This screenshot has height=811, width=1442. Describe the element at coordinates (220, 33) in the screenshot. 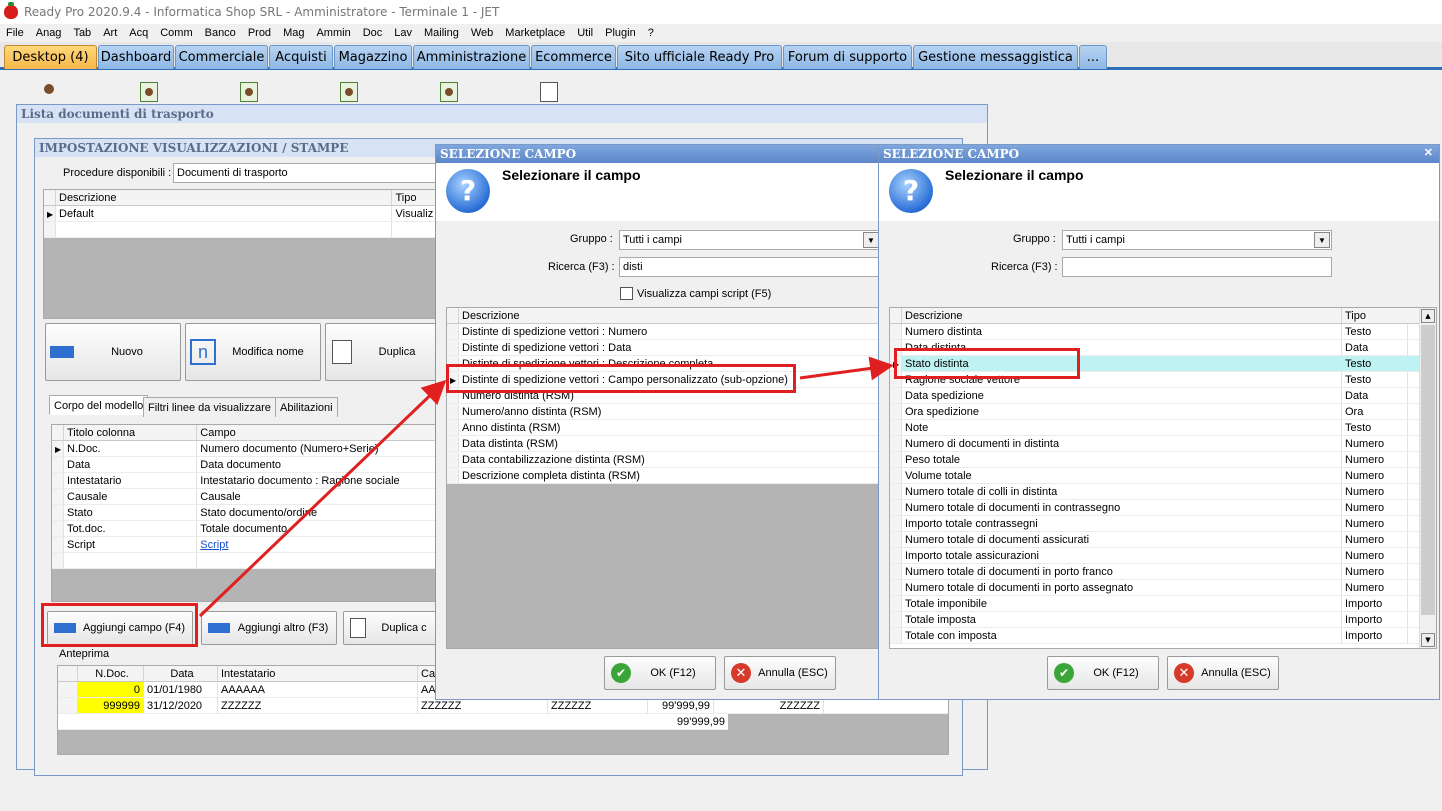

I see `menu-banco: Banco` at that location.